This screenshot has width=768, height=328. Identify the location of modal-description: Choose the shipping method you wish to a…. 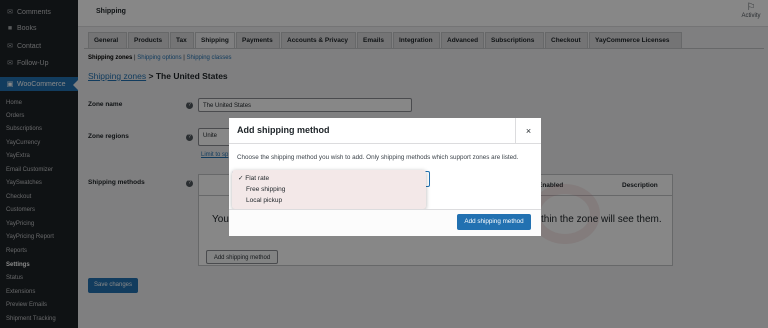
(378, 157).